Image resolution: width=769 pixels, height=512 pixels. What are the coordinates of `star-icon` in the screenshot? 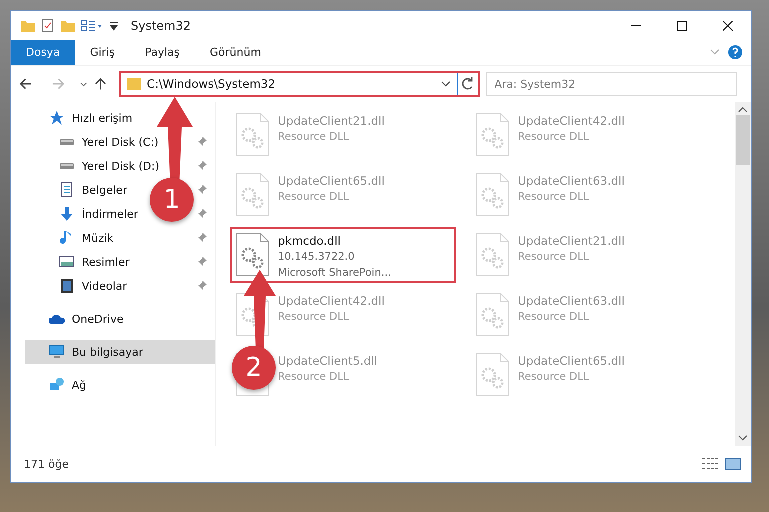 It's located at (57, 118).